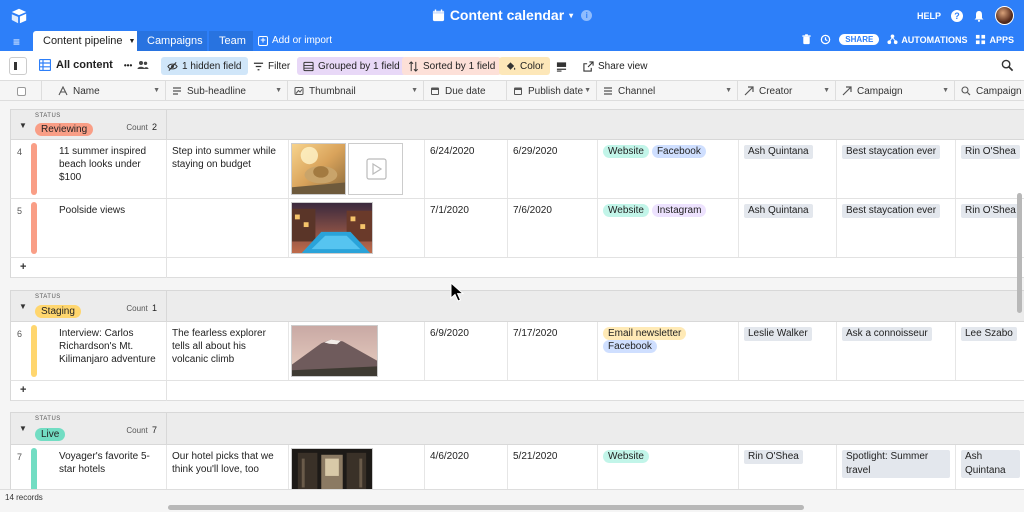 This screenshot has height=512, width=1024. Describe the element at coordinates (23, 390) in the screenshot. I see `add-record-icon: +` at that location.